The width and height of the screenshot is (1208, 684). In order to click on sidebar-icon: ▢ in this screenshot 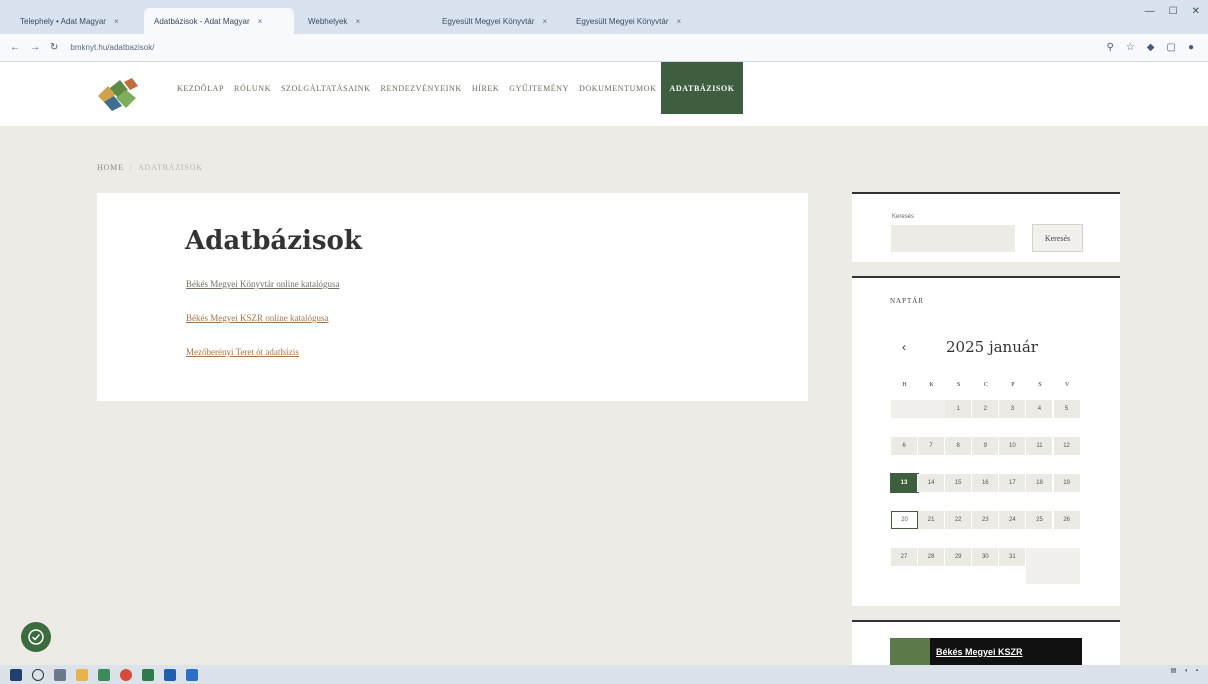, I will do `click(1171, 47)`.